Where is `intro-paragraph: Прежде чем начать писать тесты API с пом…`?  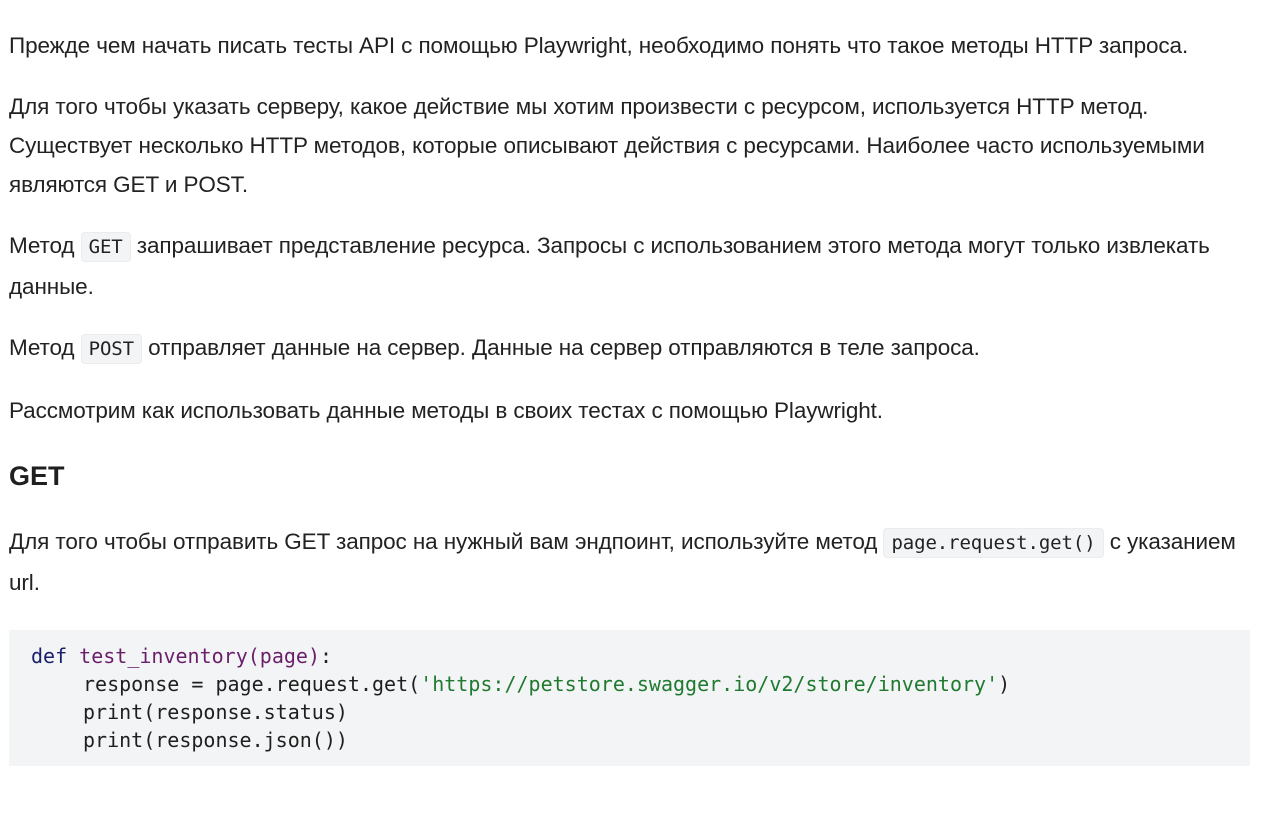
intro-paragraph: Прежде чем начать писать тесты API с пом… is located at coordinates (629, 45).